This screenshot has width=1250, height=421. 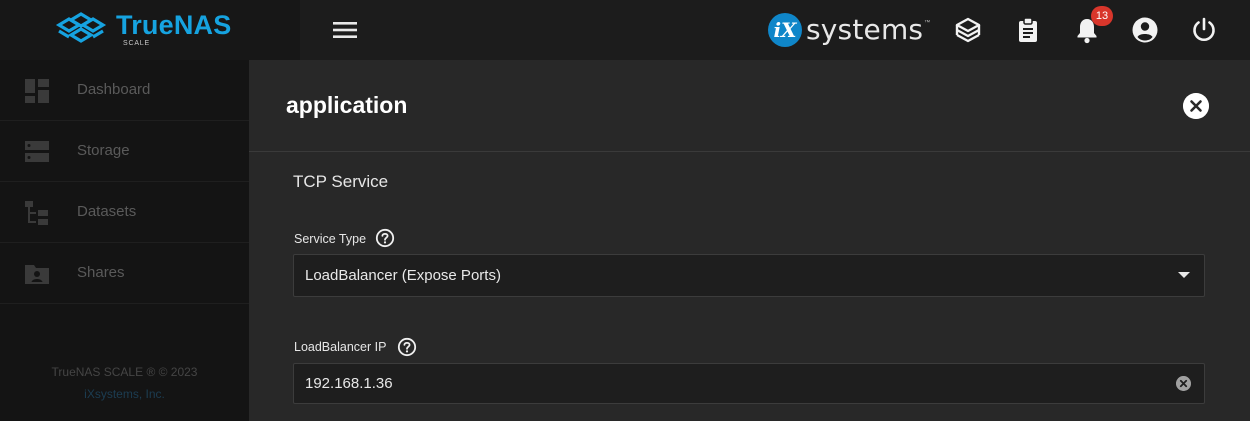 I want to click on storage-icon, so click(x=37, y=151).